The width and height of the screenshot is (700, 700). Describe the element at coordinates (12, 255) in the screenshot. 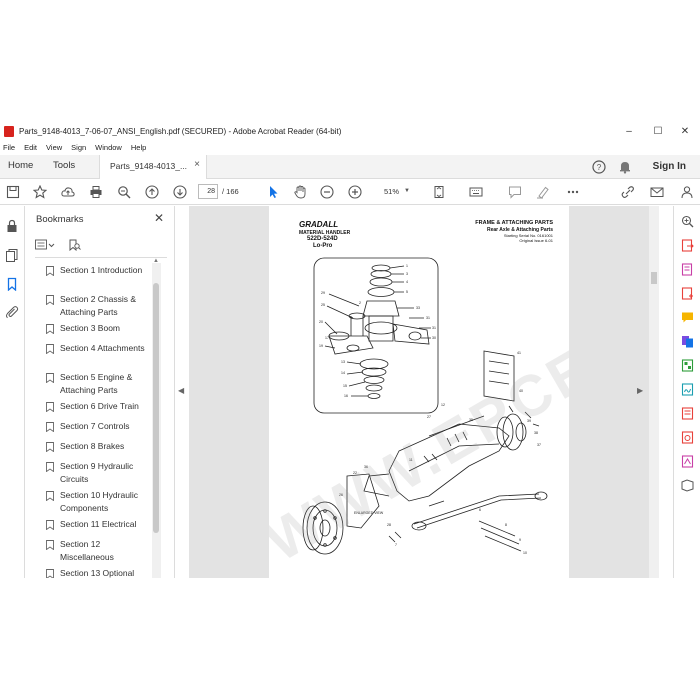

I see `pages-thumbnails-icon` at that location.